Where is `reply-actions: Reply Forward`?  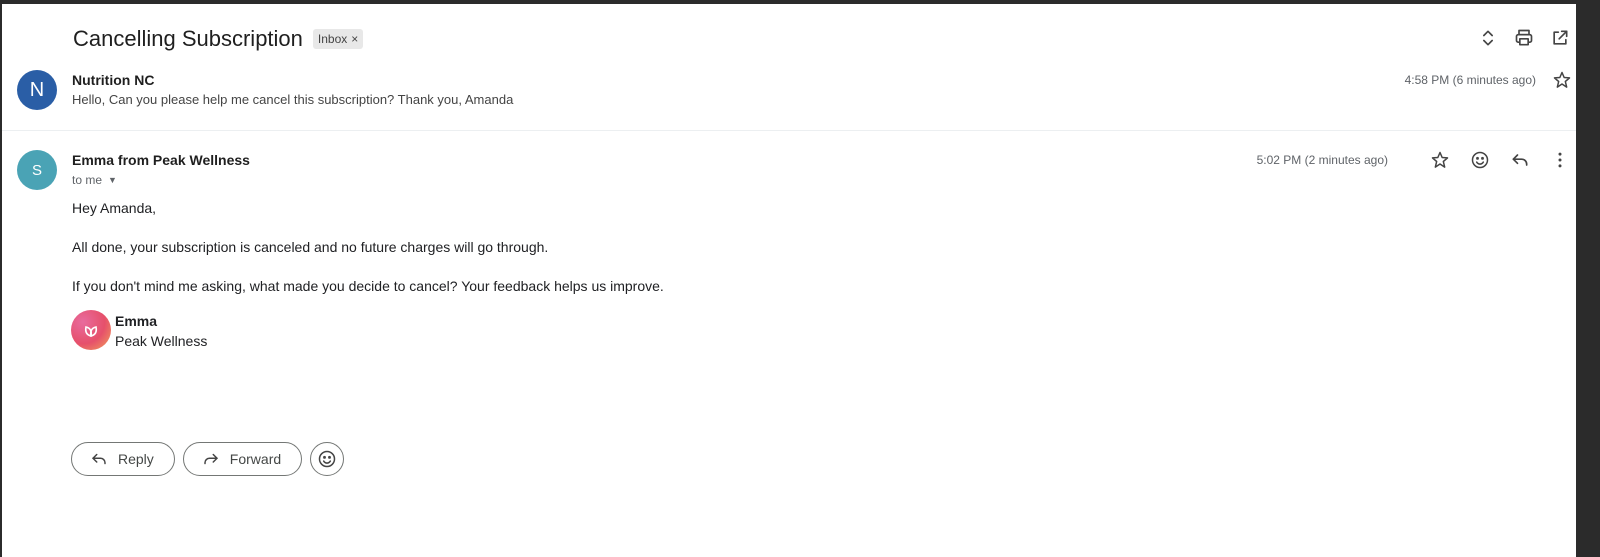 reply-actions: Reply Forward is located at coordinates (208, 459).